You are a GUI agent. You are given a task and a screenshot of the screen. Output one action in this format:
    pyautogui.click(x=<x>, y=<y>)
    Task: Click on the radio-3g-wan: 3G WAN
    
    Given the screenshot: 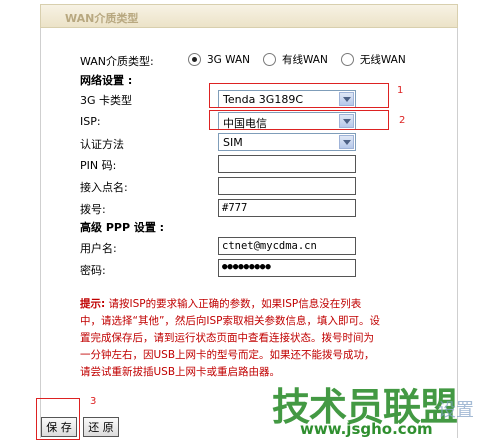 What is the action you would take?
    pyautogui.click(x=219, y=59)
    